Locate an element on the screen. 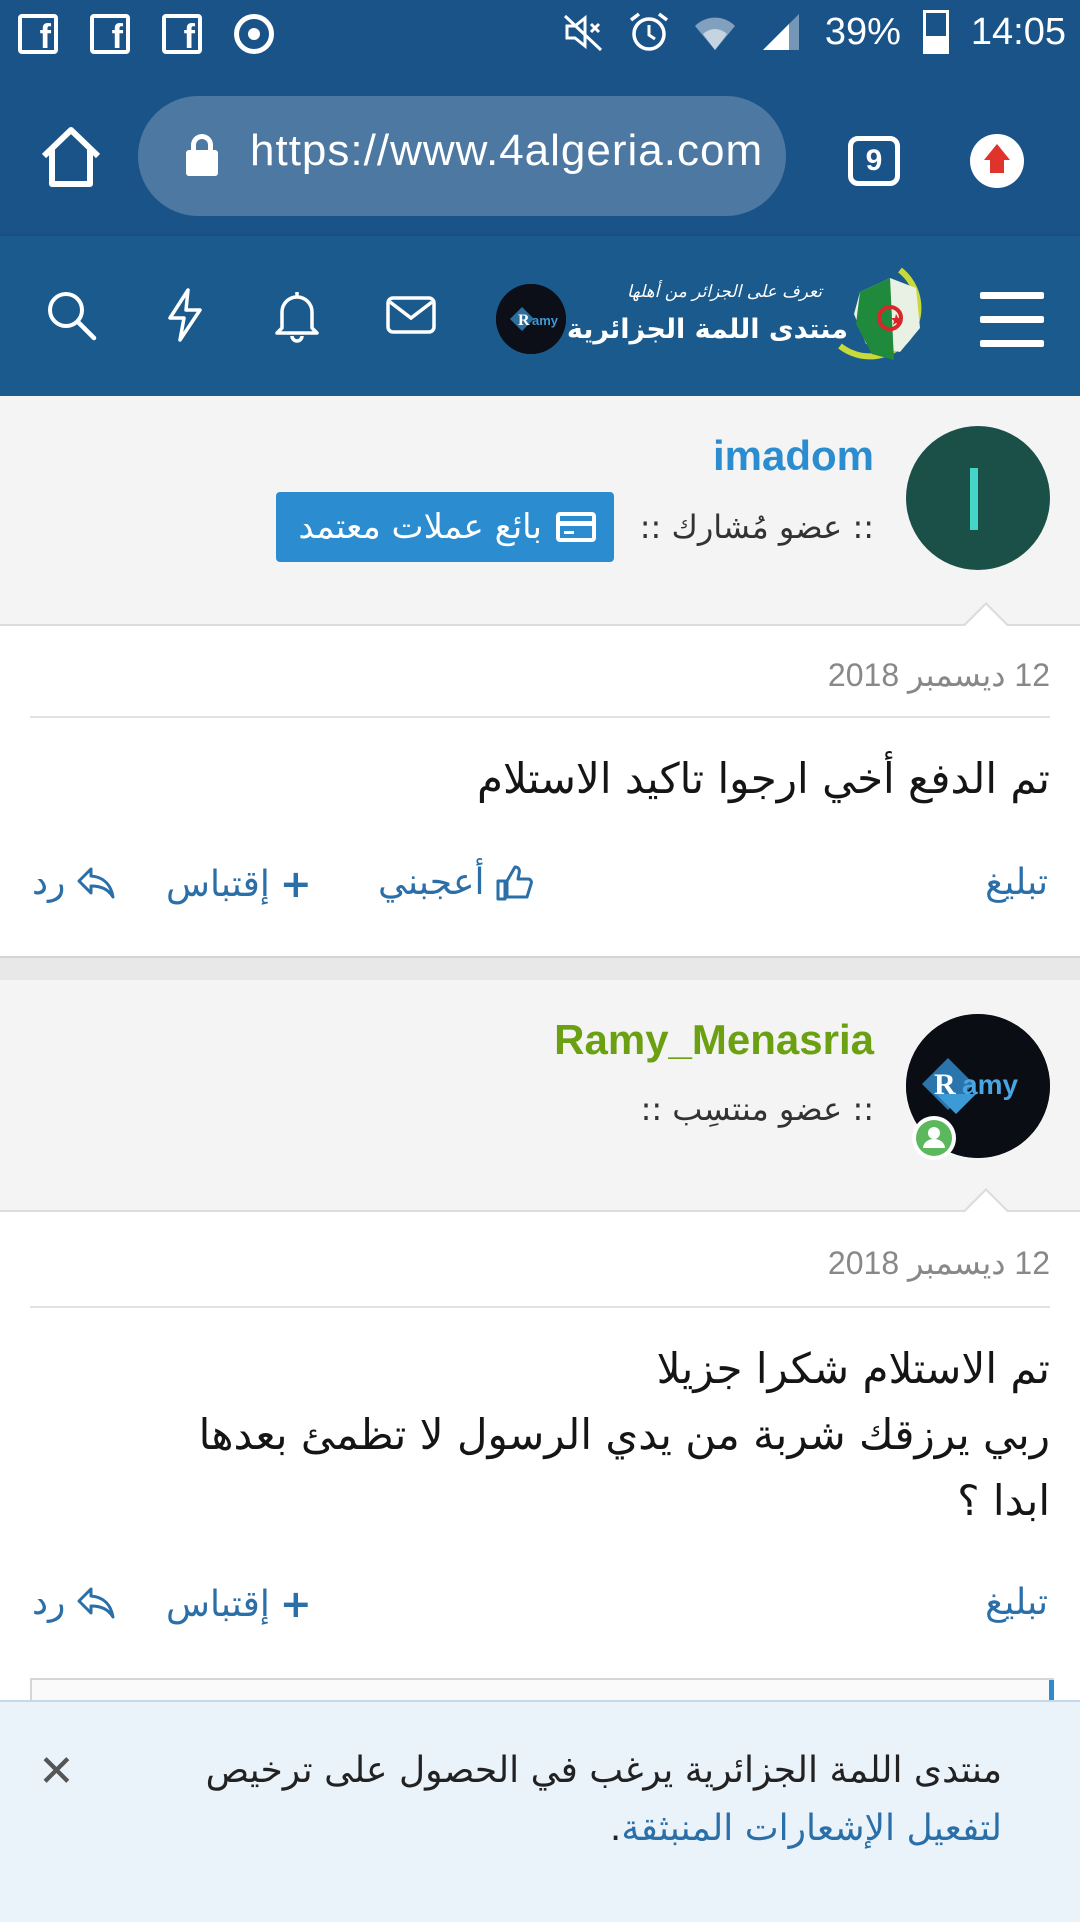  post-body-line: تم الدفع أخي ارجوا تاكيد الاستلام is located at coordinates (763, 778).